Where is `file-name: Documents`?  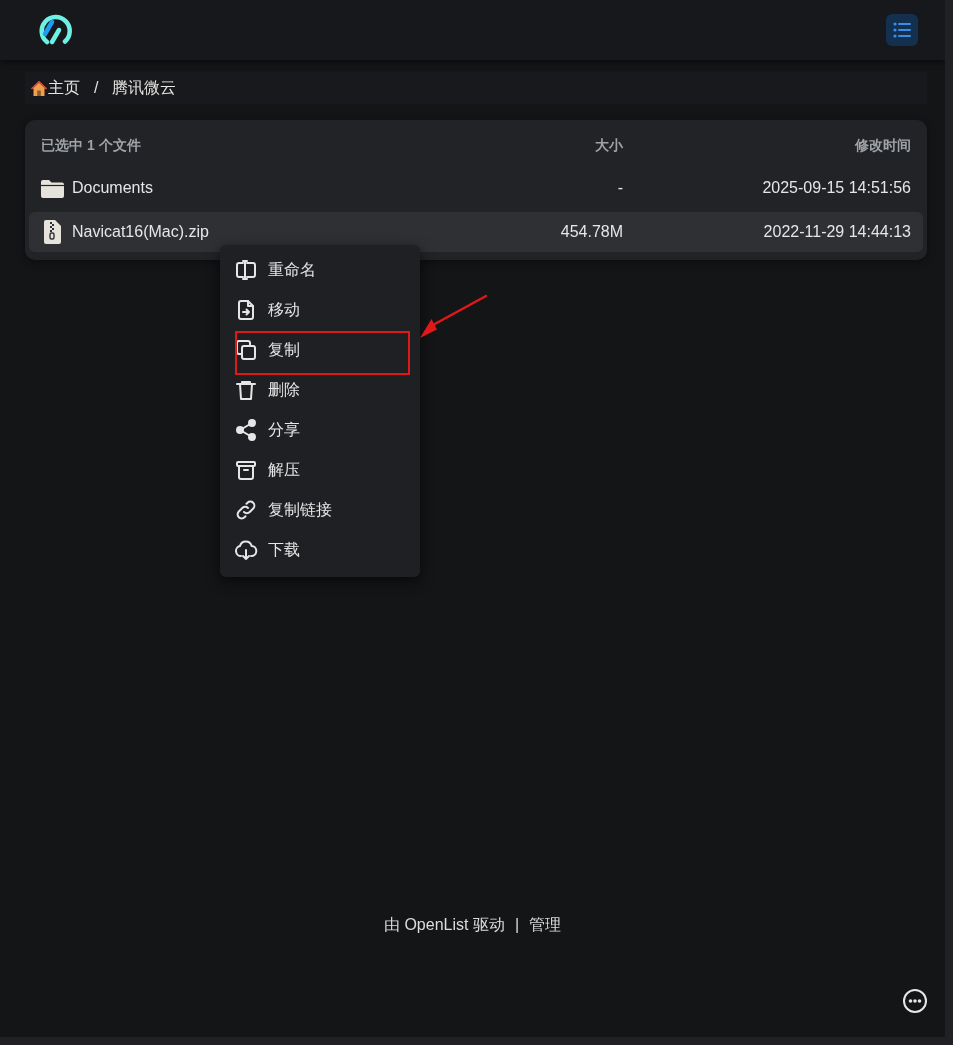
file-name: Documents is located at coordinates (112, 188).